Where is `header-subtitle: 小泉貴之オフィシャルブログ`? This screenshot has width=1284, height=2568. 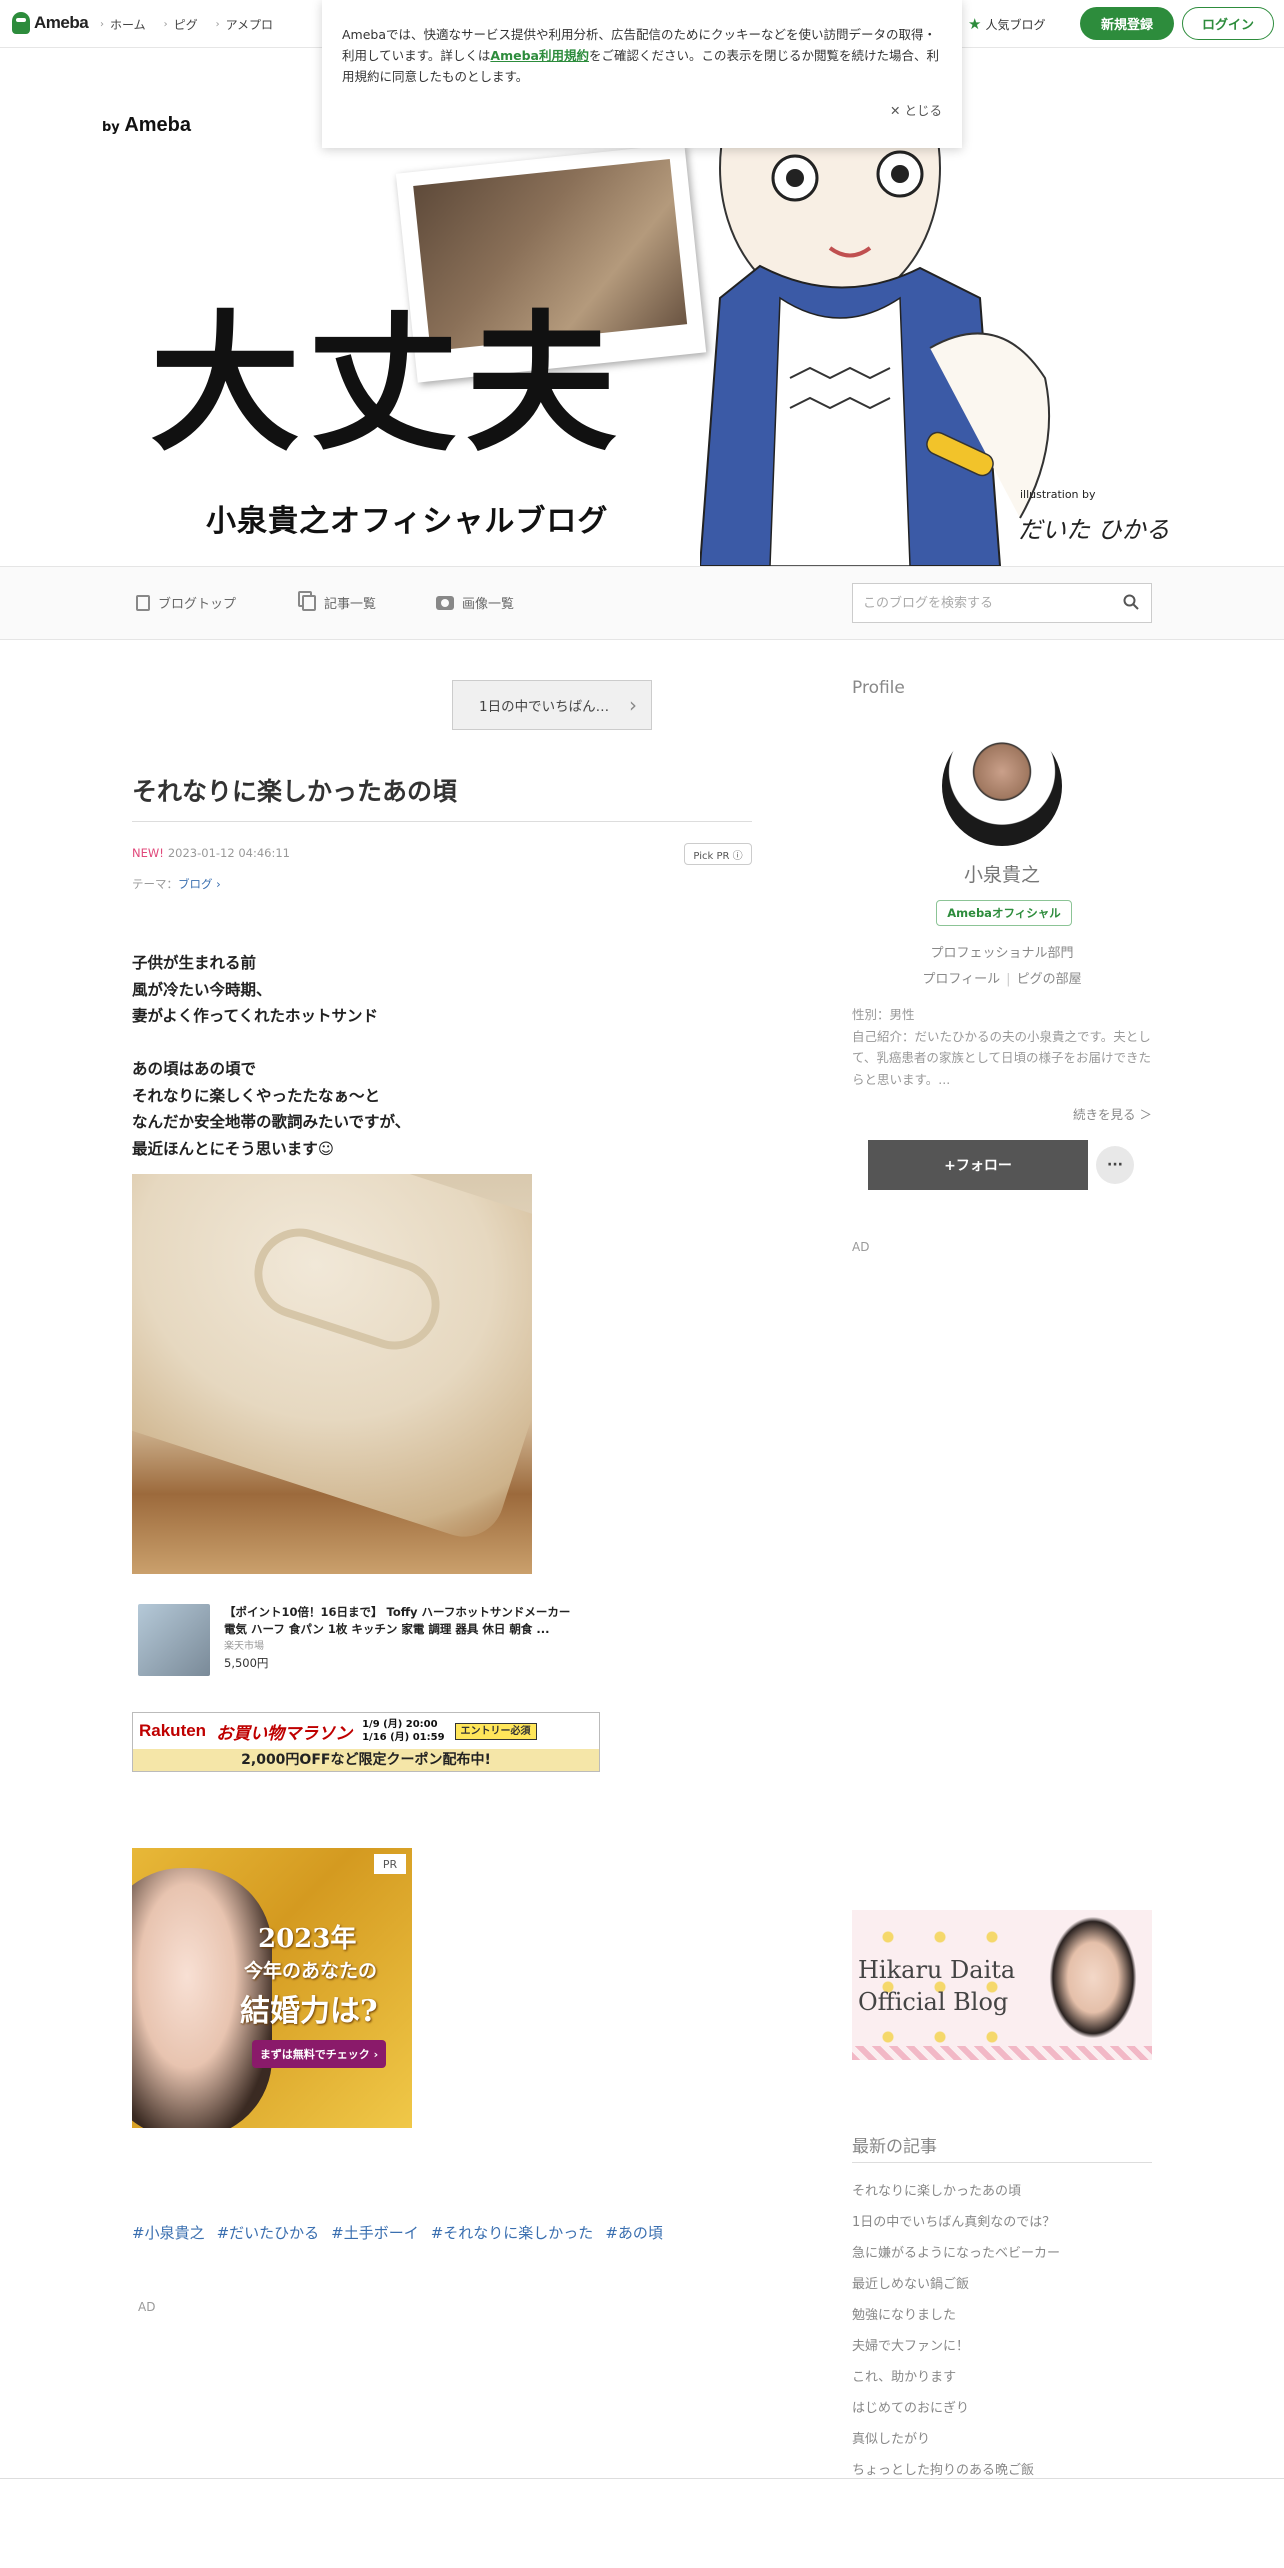 header-subtitle: 小泉貴之オフィシャルブログ is located at coordinates (407, 521).